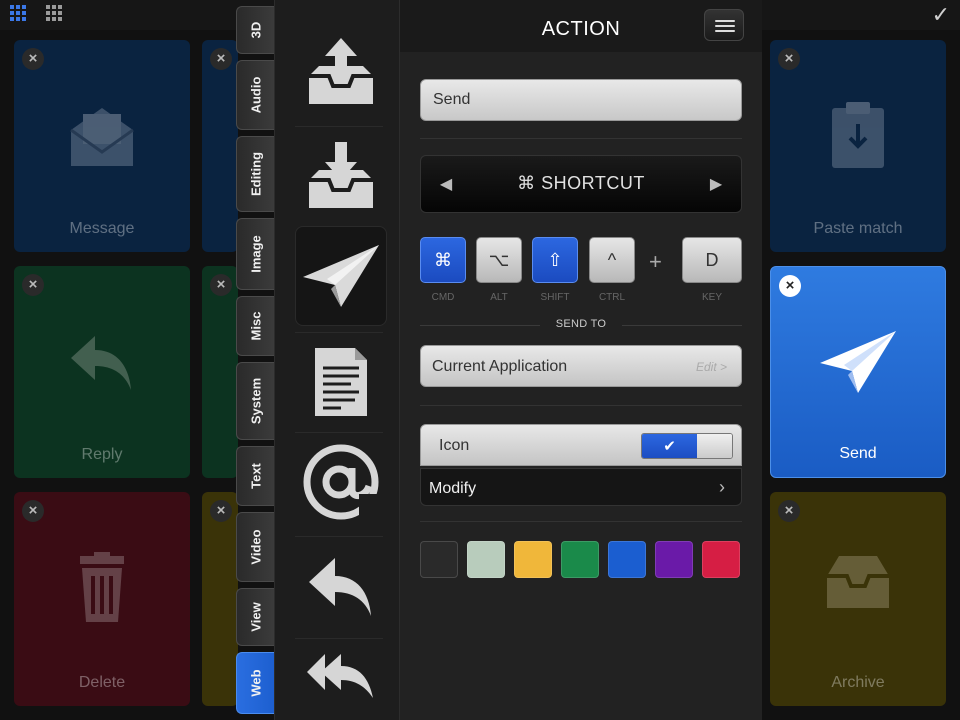 This screenshot has width=960, height=720. I want to click on action-name-field: Send, so click(581, 100).